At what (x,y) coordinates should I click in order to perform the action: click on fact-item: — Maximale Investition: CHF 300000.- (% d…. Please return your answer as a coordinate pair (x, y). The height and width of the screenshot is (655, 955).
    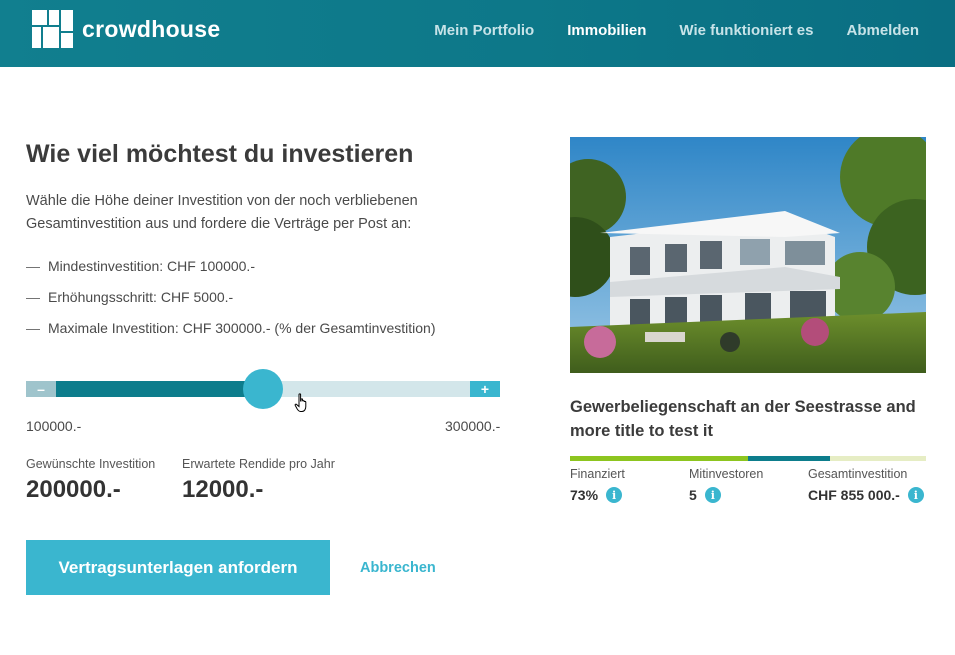
    Looking at the image, I should click on (231, 328).